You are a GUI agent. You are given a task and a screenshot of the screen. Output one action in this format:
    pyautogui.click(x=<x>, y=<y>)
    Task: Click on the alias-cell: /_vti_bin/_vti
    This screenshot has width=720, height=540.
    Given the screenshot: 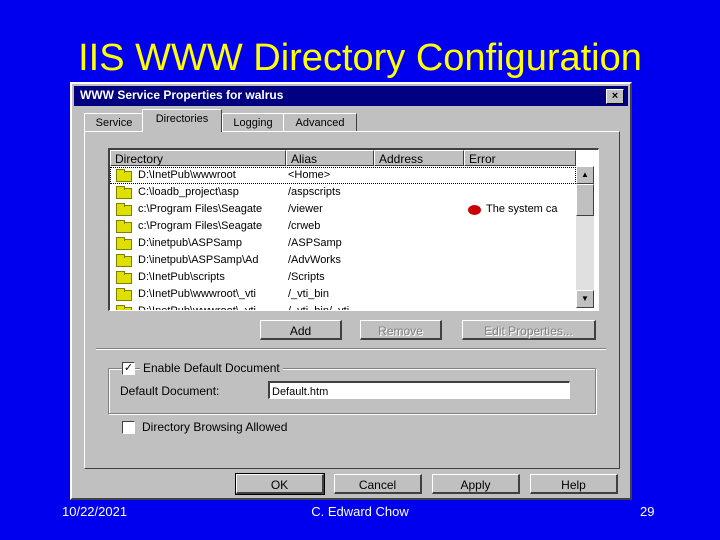 What is the action you would take?
    pyautogui.click(x=319, y=308)
    